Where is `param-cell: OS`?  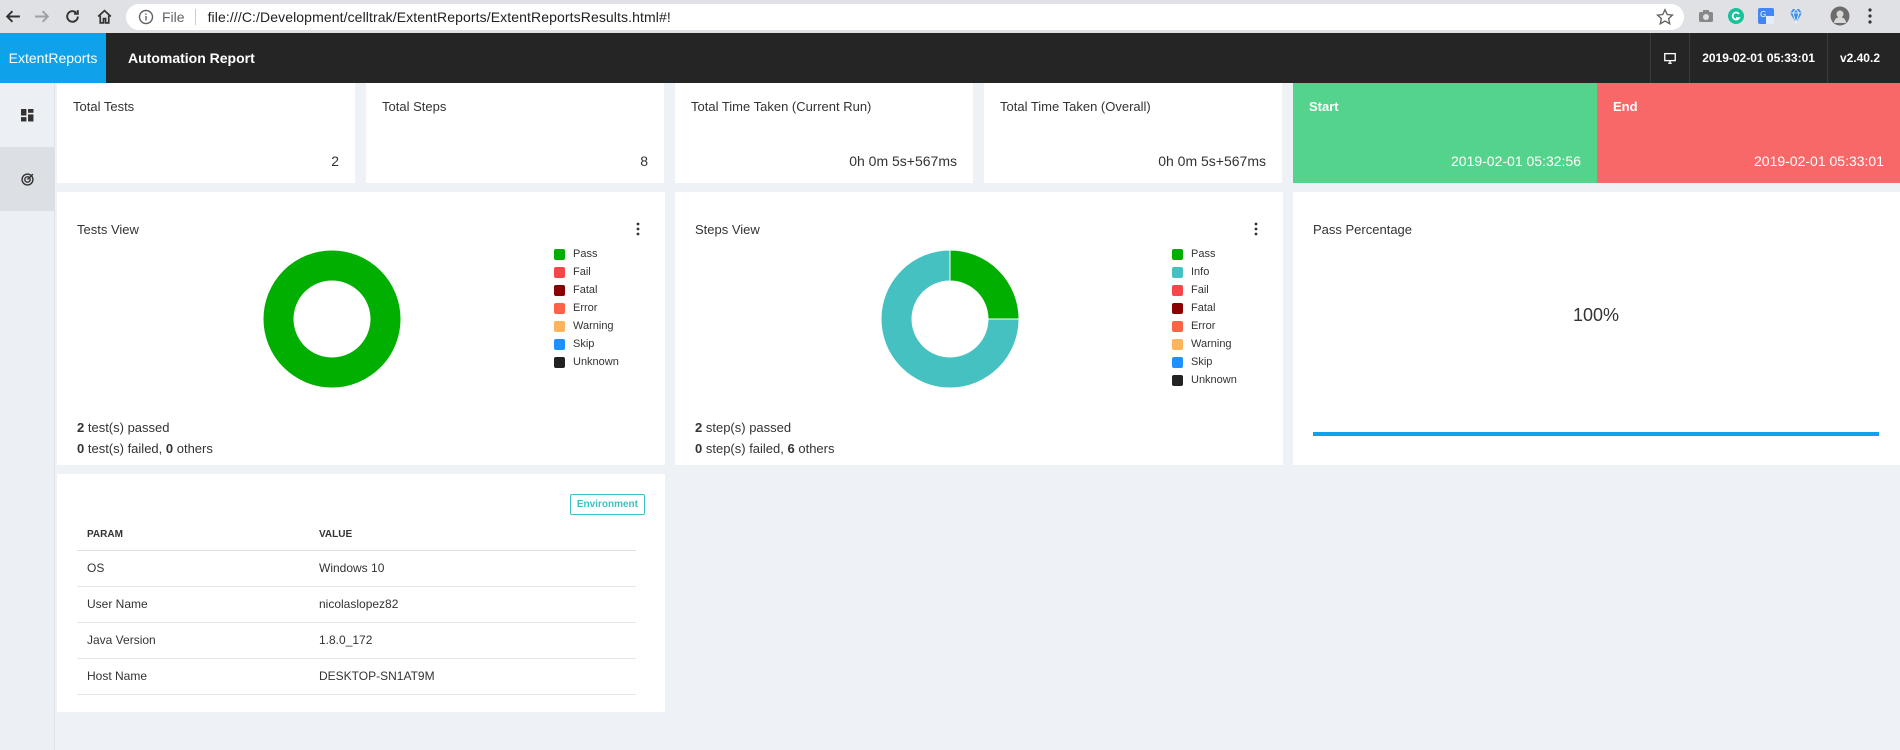 param-cell: OS is located at coordinates (193, 568).